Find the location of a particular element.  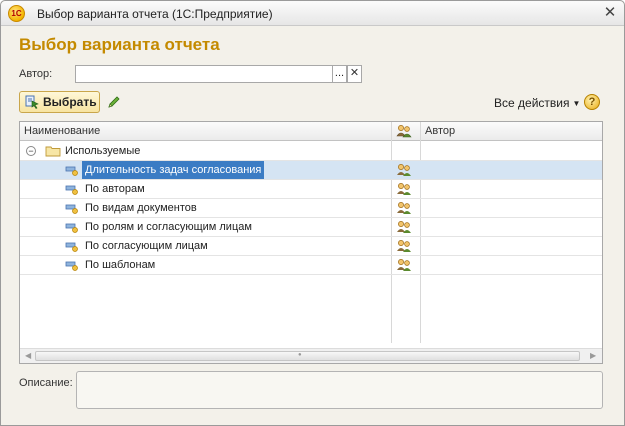

tree-group-row: − Используемые is located at coordinates (311, 151).